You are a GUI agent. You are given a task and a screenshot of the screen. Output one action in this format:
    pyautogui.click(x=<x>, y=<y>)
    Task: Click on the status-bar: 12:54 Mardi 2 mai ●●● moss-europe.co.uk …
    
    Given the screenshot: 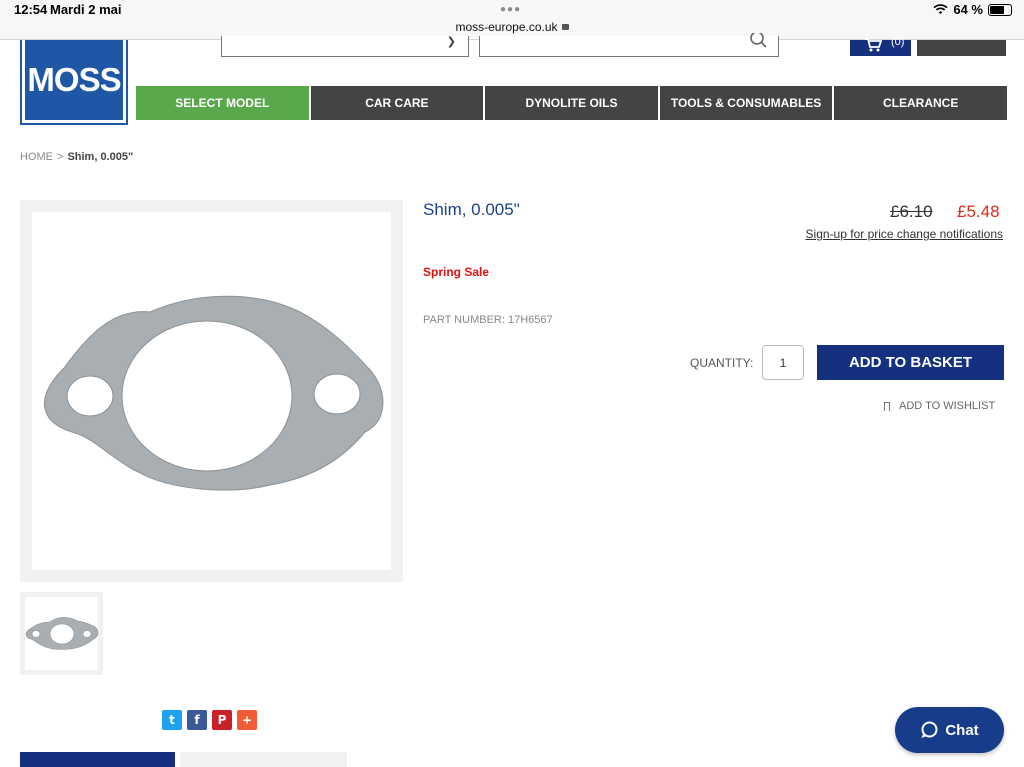 What is the action you would take?
    pyautogui.click(x=512, y=20)
    